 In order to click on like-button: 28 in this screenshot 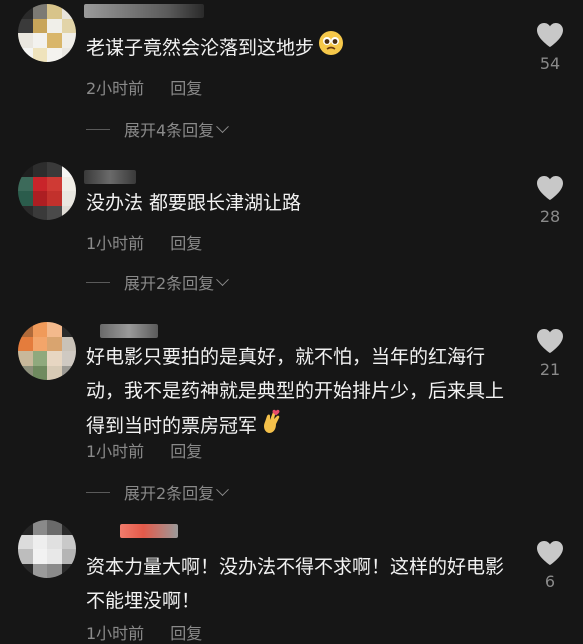, I will do `click(550, 200)`.